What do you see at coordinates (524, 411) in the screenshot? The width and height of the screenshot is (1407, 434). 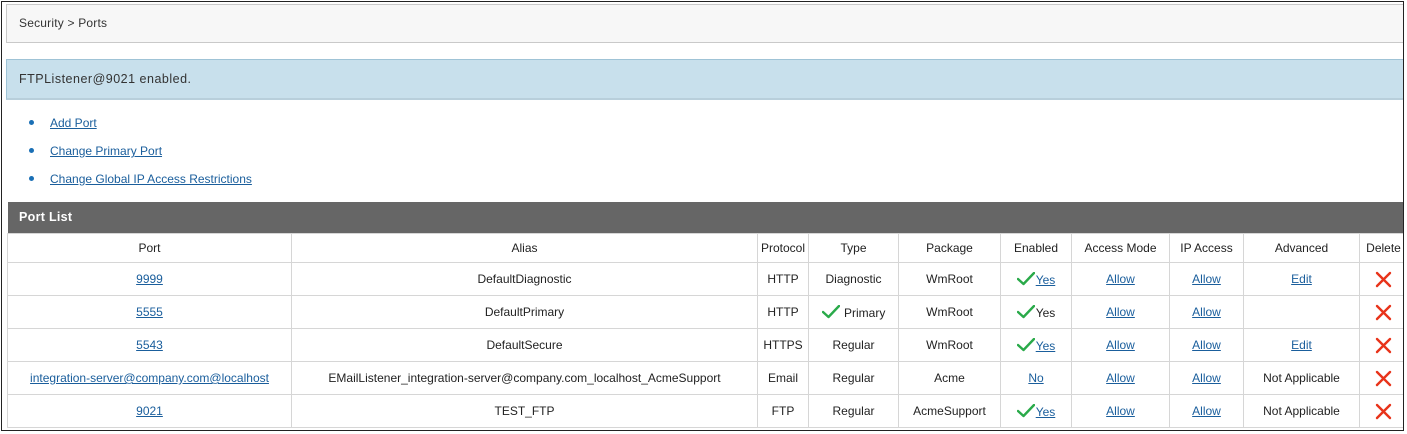 I see `cell-alias: TEST_FTP` at bounding box center [524, 411].